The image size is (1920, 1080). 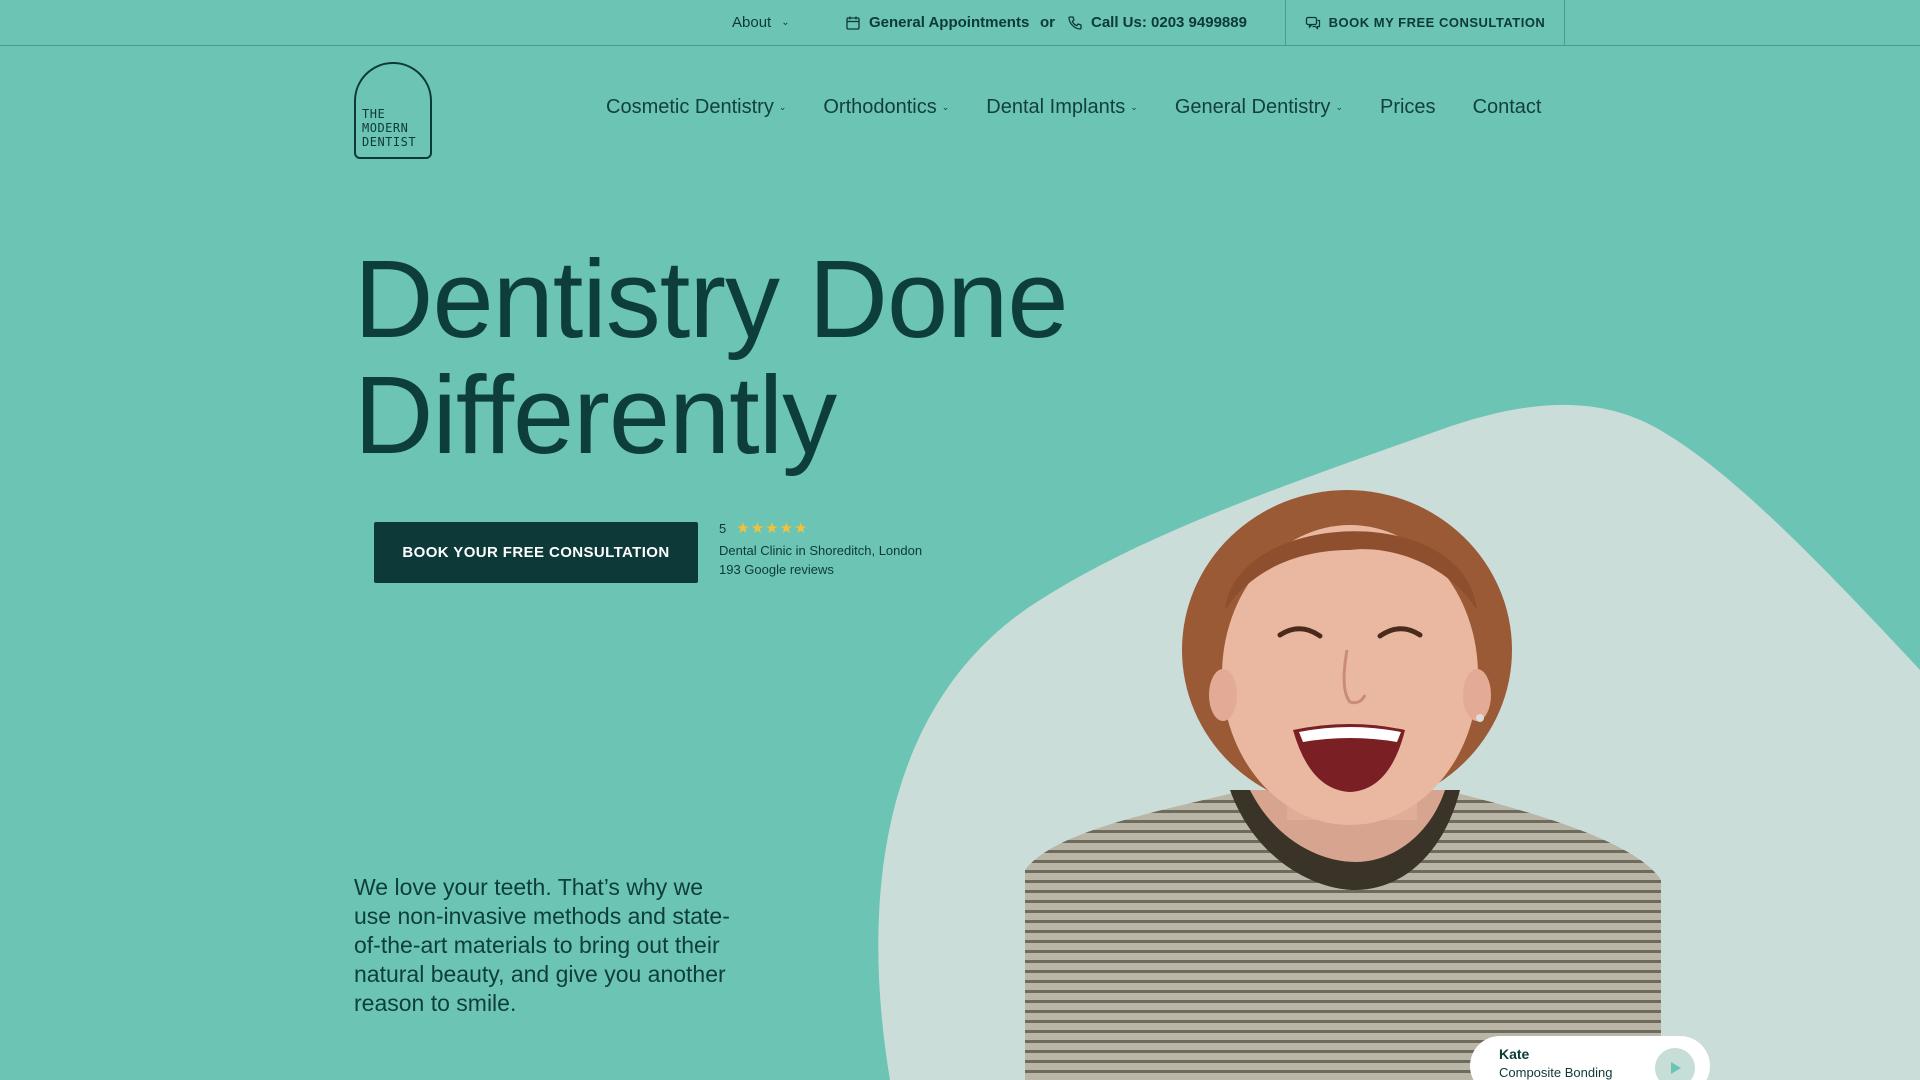 What do you see at coordinates (776, 569) in the screenshot?
I see `rating-reviews: 193 Google reviews` at bounding box center [776, 569].